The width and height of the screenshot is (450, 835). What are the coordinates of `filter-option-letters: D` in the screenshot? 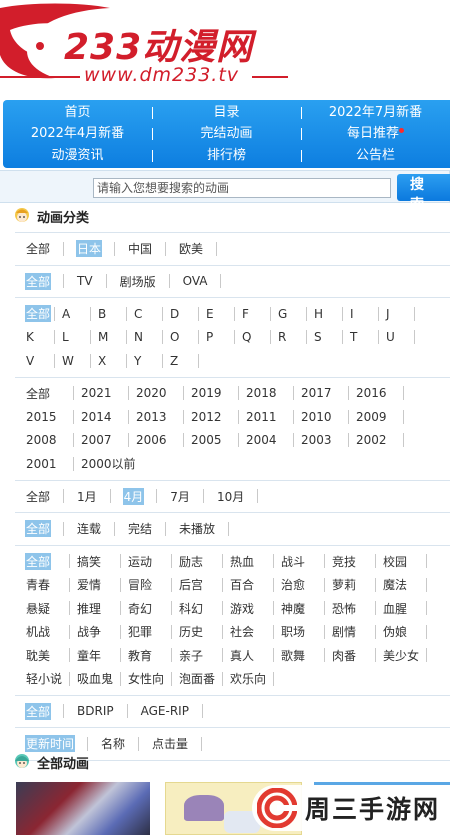 It's located at (174, 314).